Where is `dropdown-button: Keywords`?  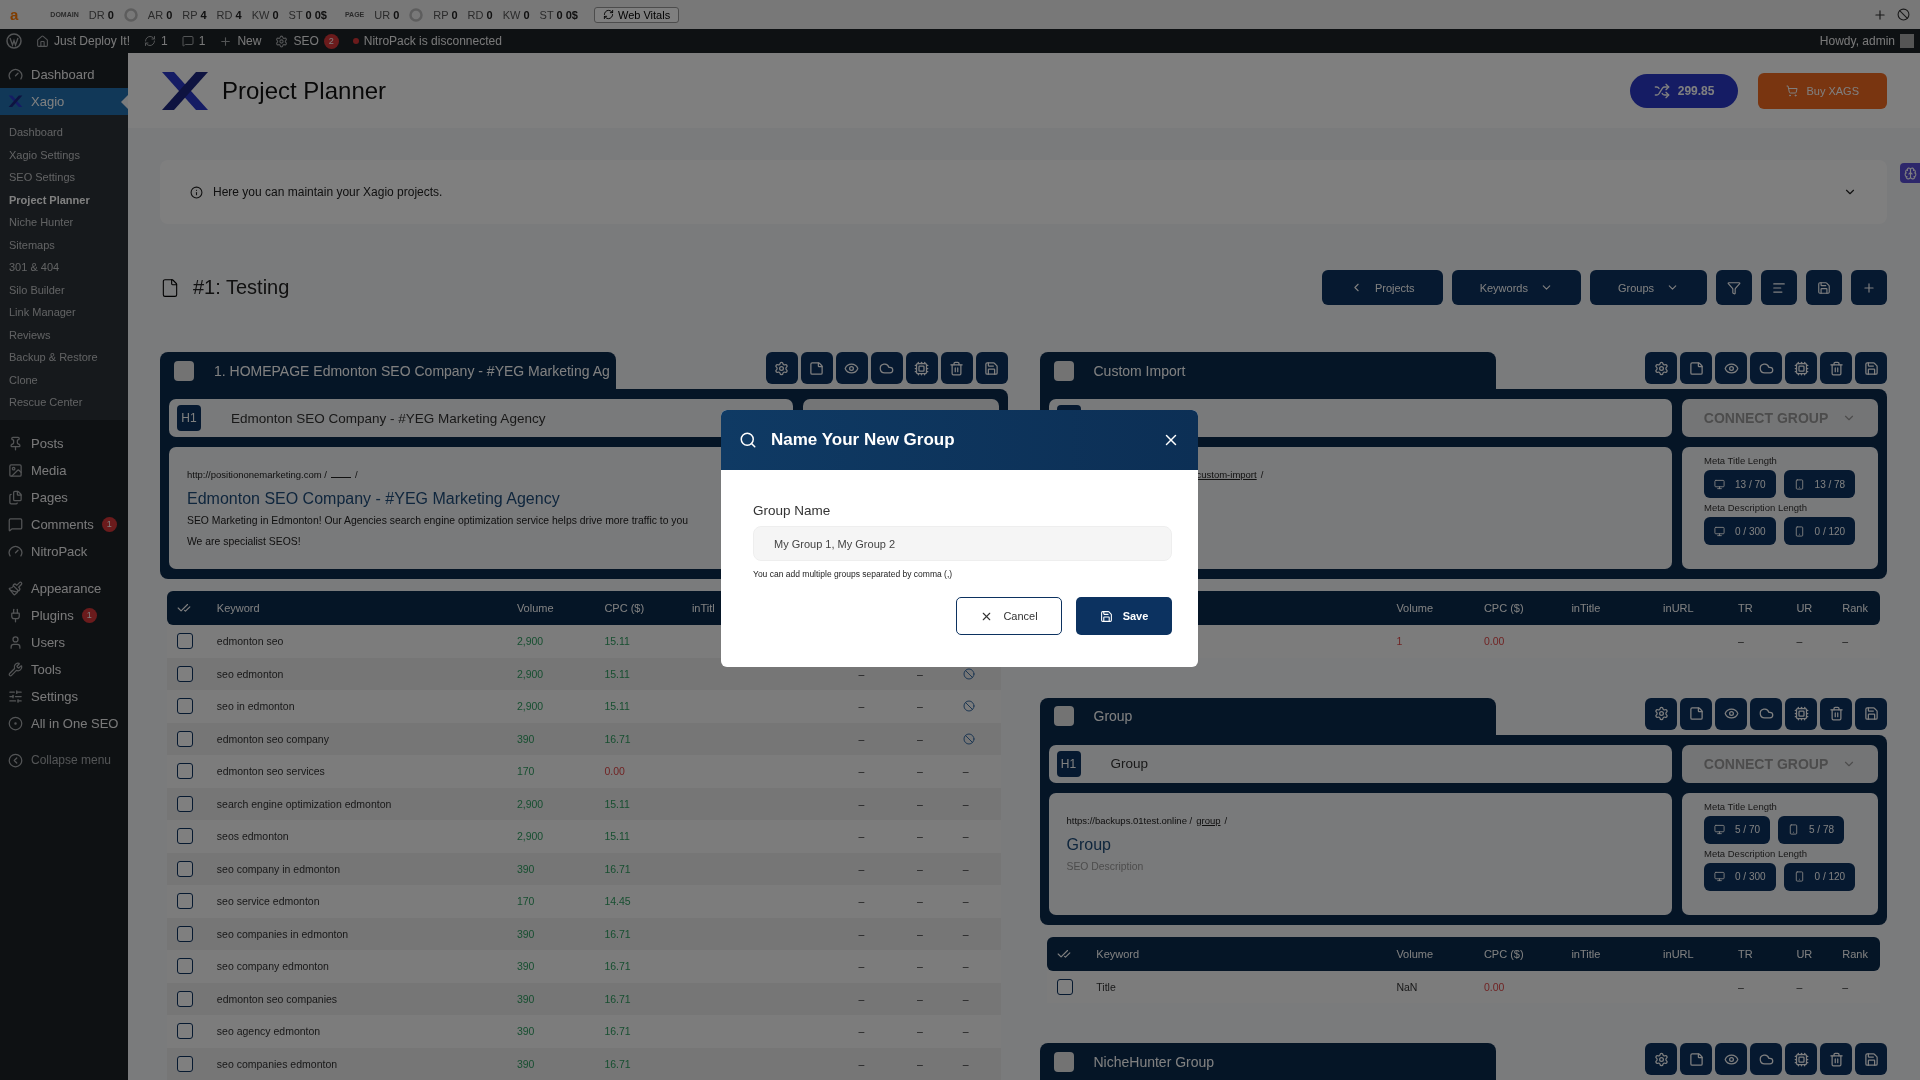
dropdown-button: Keywords is located at coordinates (1516, 287).